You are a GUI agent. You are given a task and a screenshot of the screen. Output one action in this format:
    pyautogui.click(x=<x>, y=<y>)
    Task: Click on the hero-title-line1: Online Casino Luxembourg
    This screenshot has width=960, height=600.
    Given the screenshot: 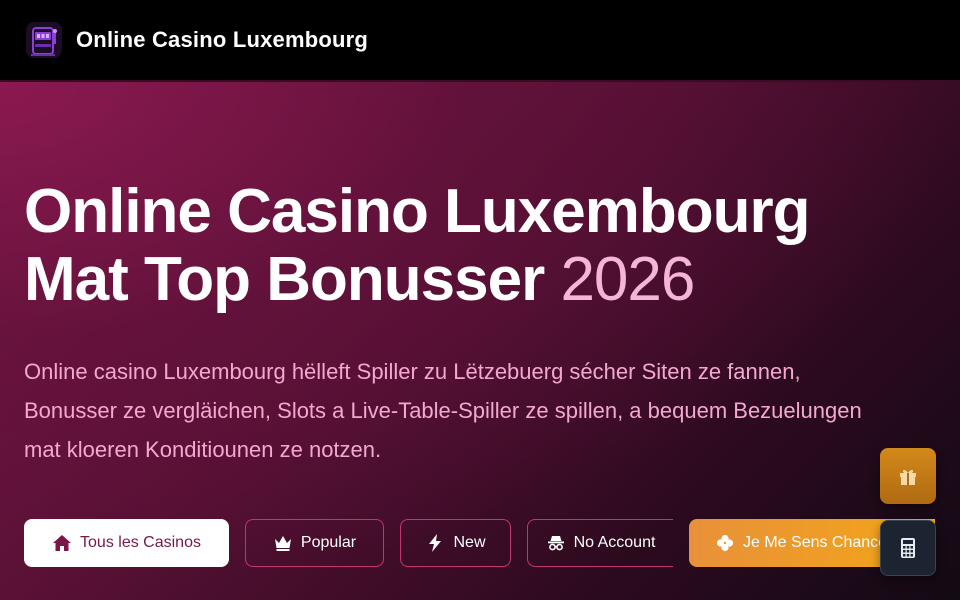 What is the action you would take?
    pyautogui.click(x=417, y=211)
    